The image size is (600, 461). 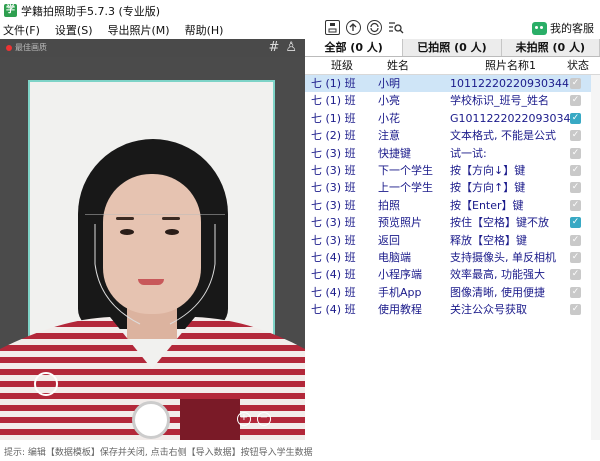 What do you see at coordinates (151, 420) in the screenshot?
I see `shutter-button` at bounding box center [151, 420].